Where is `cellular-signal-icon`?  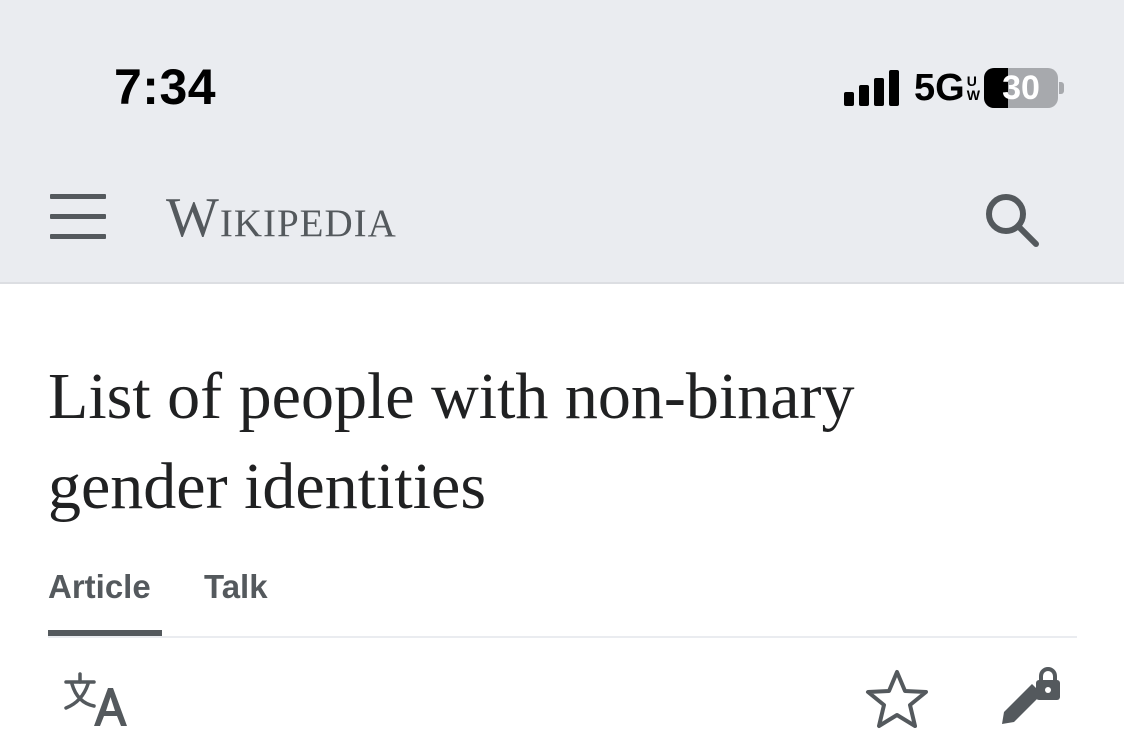 cellular-signal-icon is located at coordinates (871, 88).